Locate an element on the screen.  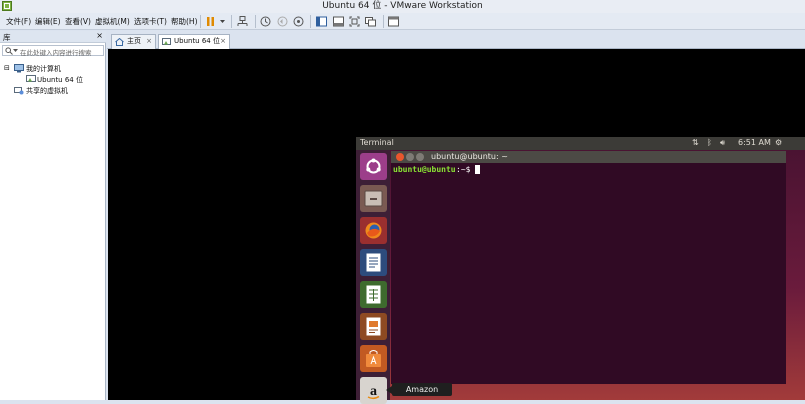
vmware-app-icon is located at coordinates (7, 6).